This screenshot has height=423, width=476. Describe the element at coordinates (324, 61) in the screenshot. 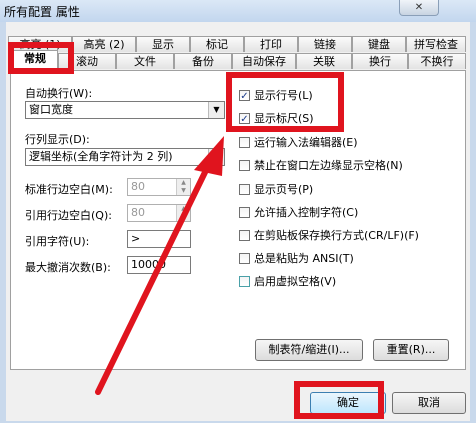

I see `tab-association: 关联` at that location.